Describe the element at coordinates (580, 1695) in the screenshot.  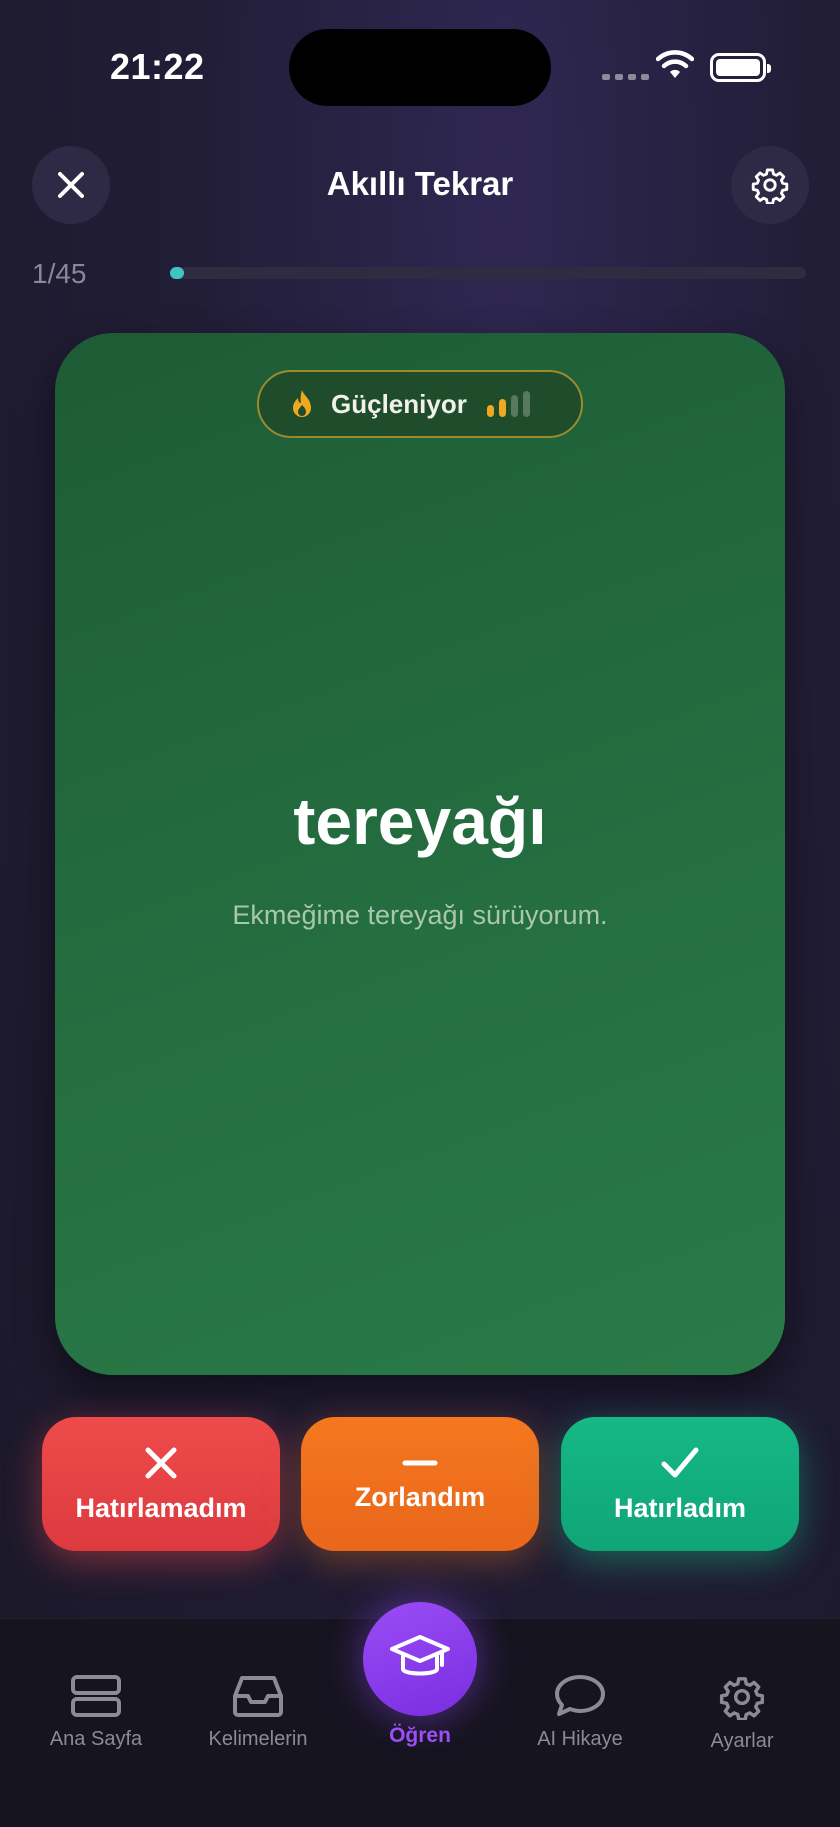
I see `chat-bubble-icon` at that location.